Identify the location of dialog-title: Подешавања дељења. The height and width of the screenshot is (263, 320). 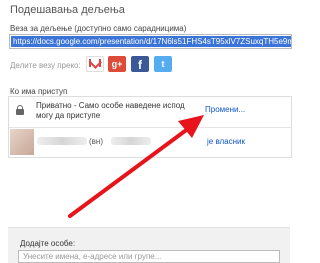
(67, 10).